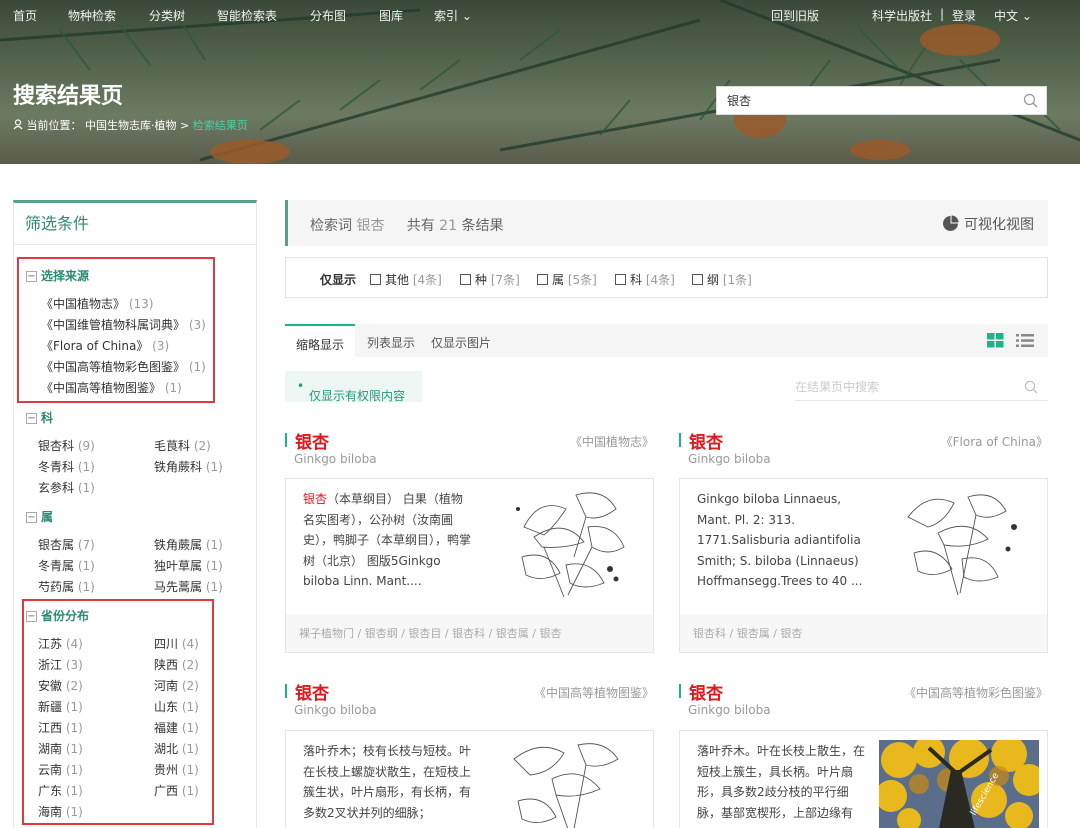 Image resolution: width=1080 pixels, height=828 pixels. I want to click on genus-item: 芍药属 (1), so click(66, 586).